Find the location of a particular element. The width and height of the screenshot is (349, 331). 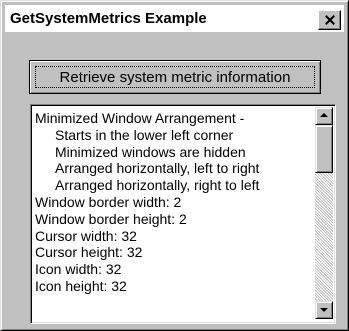

list-item: Minimized windows are hidden is located at coordinates (170, 152).